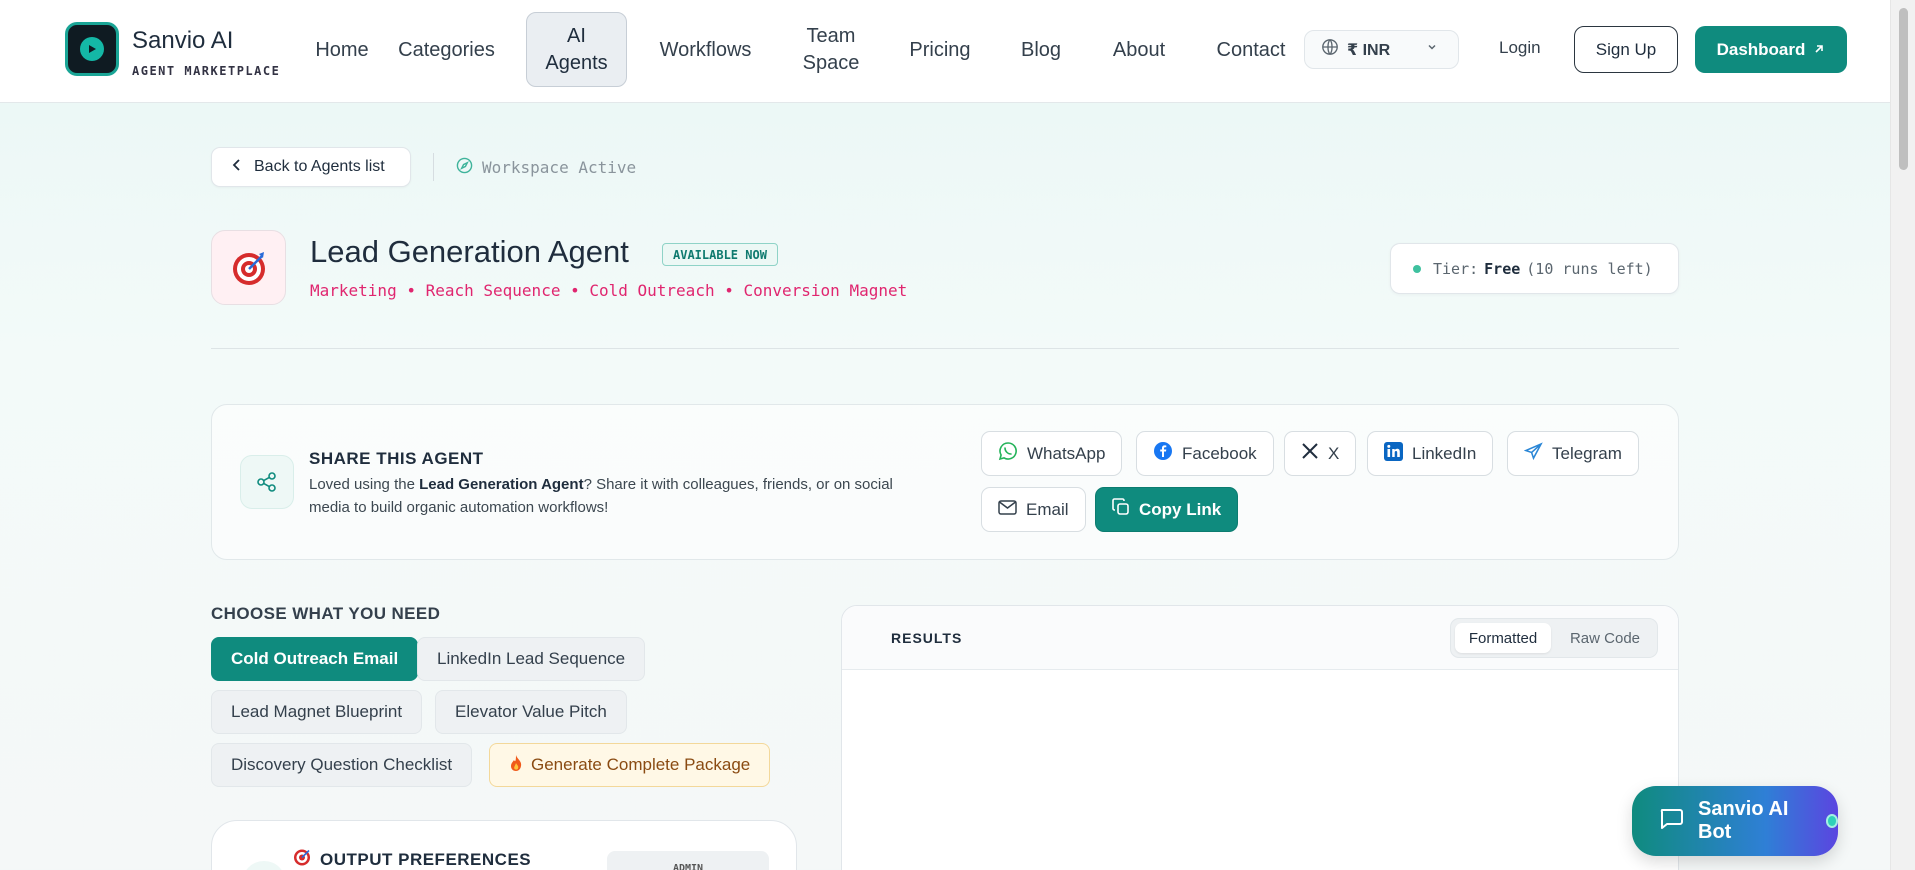  What do you see at coordinates (531, 659) in the screenshot?
I see `option-linkedin-lead-sequence: LinkedIn Lead Sequence` at bounding box center [531, 659].